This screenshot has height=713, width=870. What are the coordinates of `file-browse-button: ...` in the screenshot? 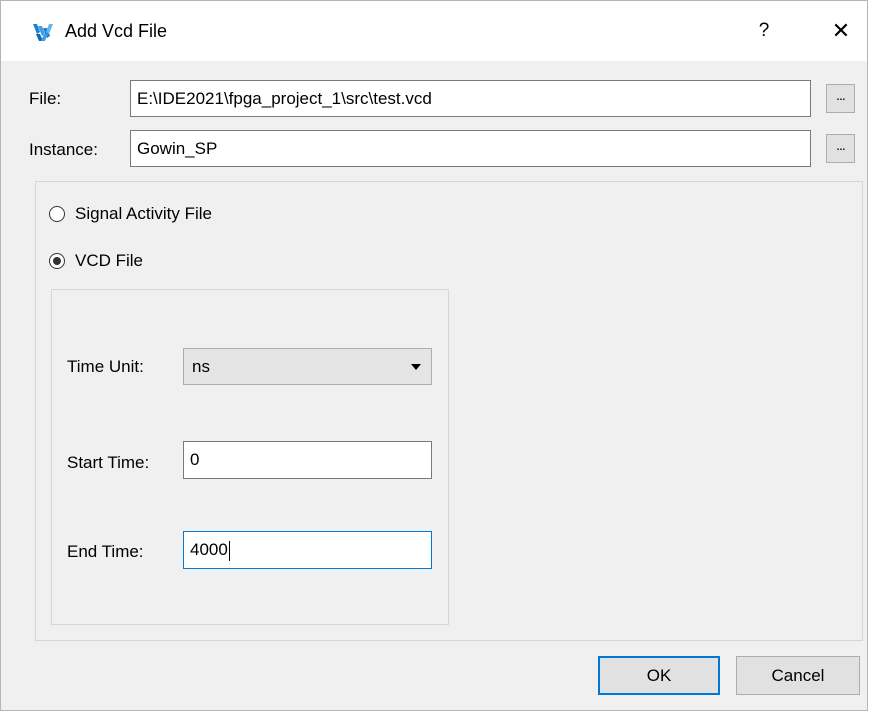 It's located at (840, 98).